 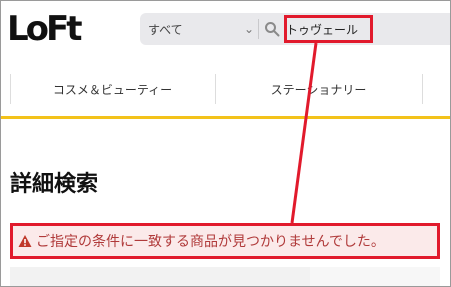 I want to click on nav-item-cosme-beauty: コスメ＆ビューティー, so click(x=112, y=89).